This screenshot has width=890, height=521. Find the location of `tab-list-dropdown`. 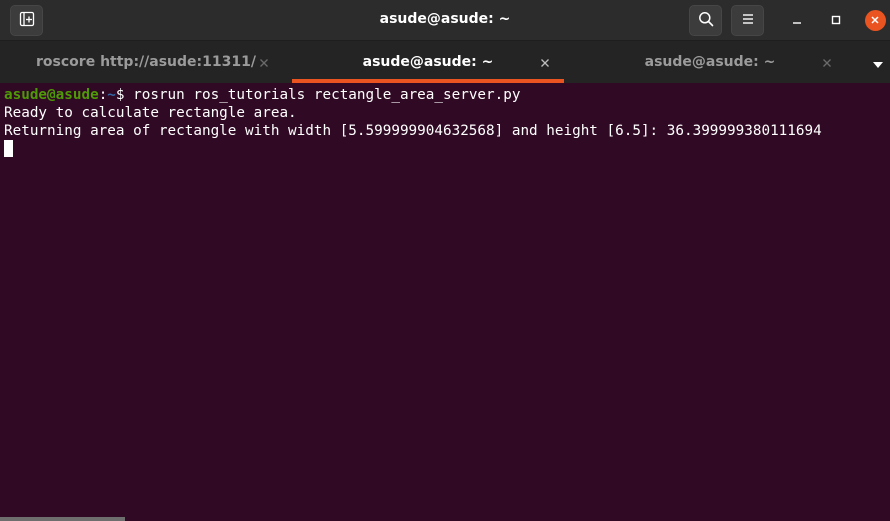

tab-list-dropdown is located at coordinates (878, 63).